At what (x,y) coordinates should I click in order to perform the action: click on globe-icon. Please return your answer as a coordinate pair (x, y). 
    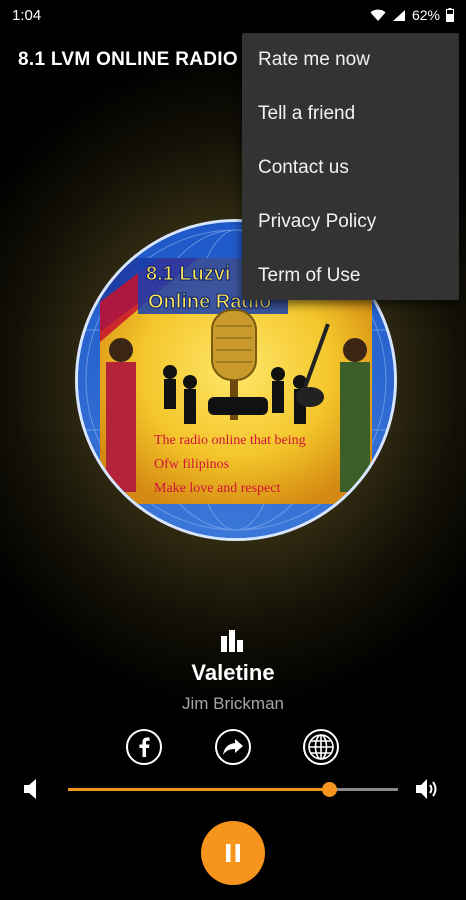
    Looking at the image, I should click on (321, 747).